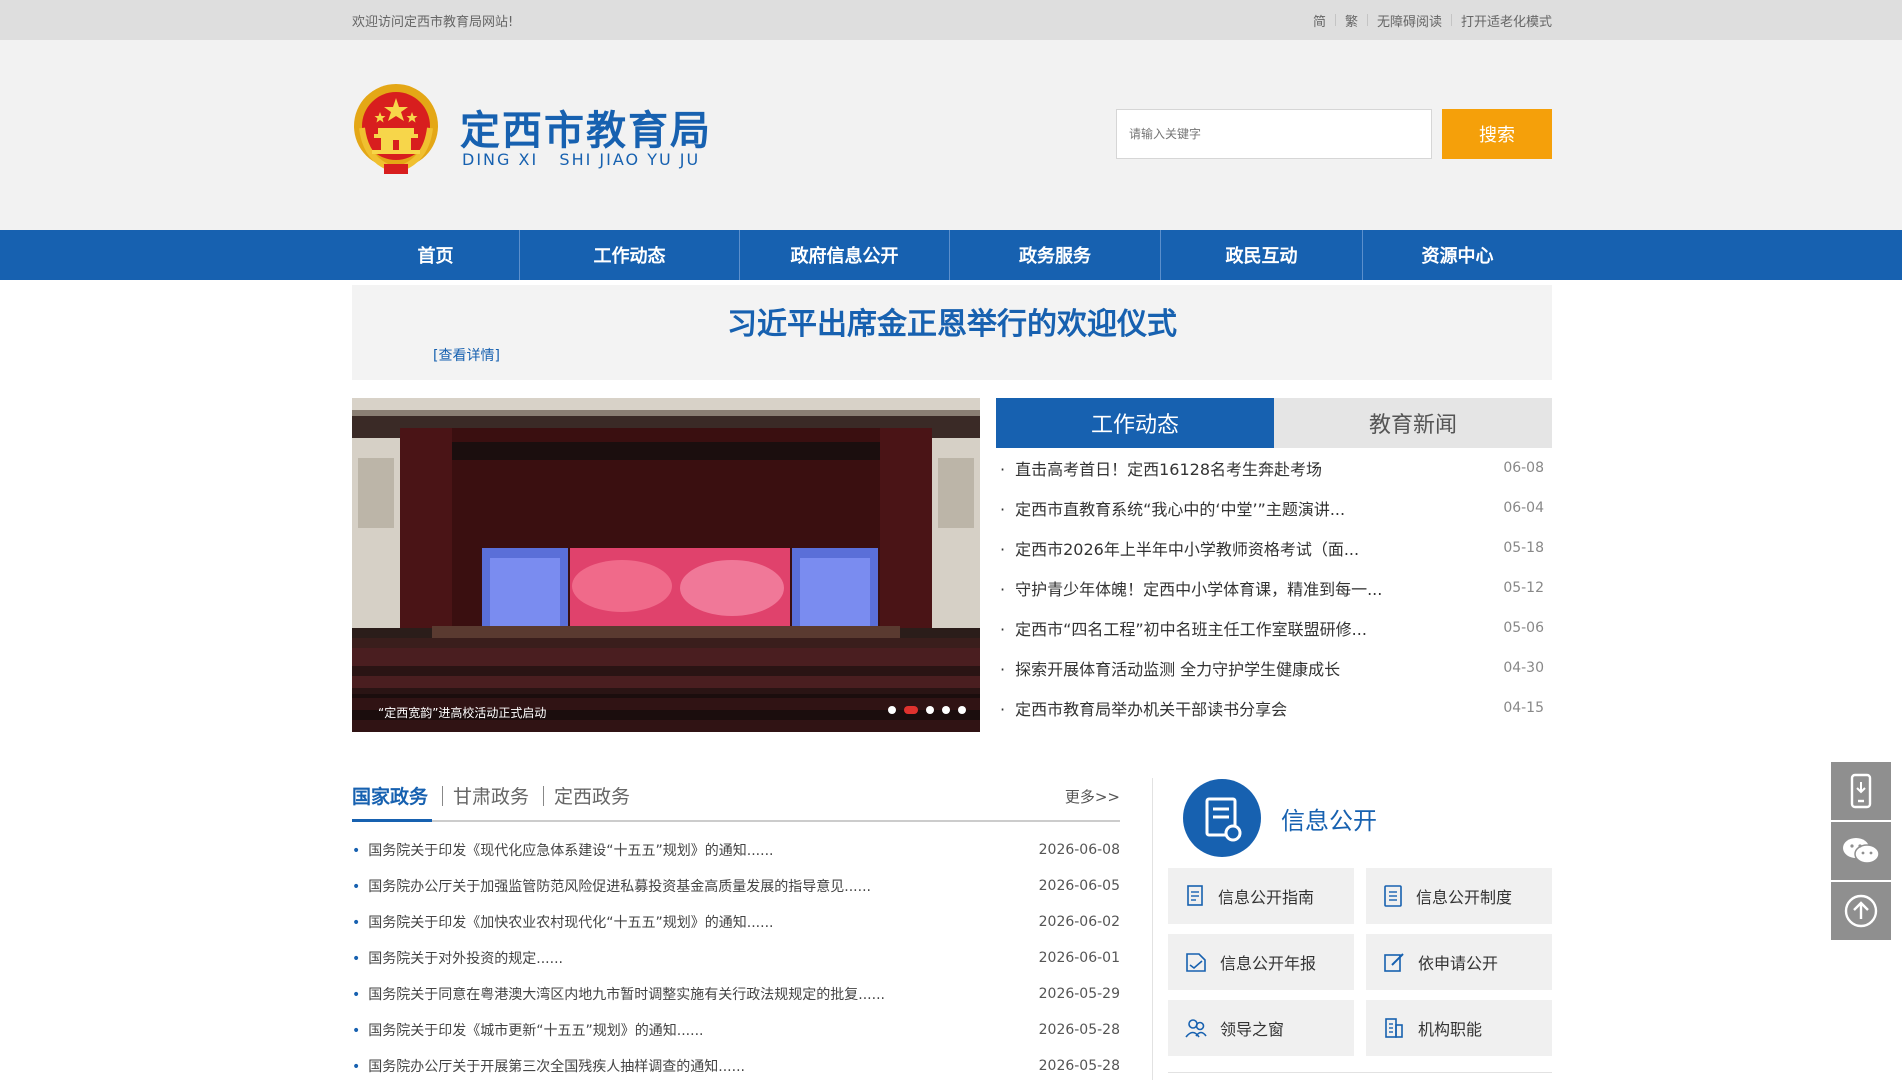 This screenshot has height=1080, width=1902. What do you see at coordinates (1459, 1028) in the screenshot?
I see `info-institution-button: 机构职能` at bounding box center [1459, 1028].